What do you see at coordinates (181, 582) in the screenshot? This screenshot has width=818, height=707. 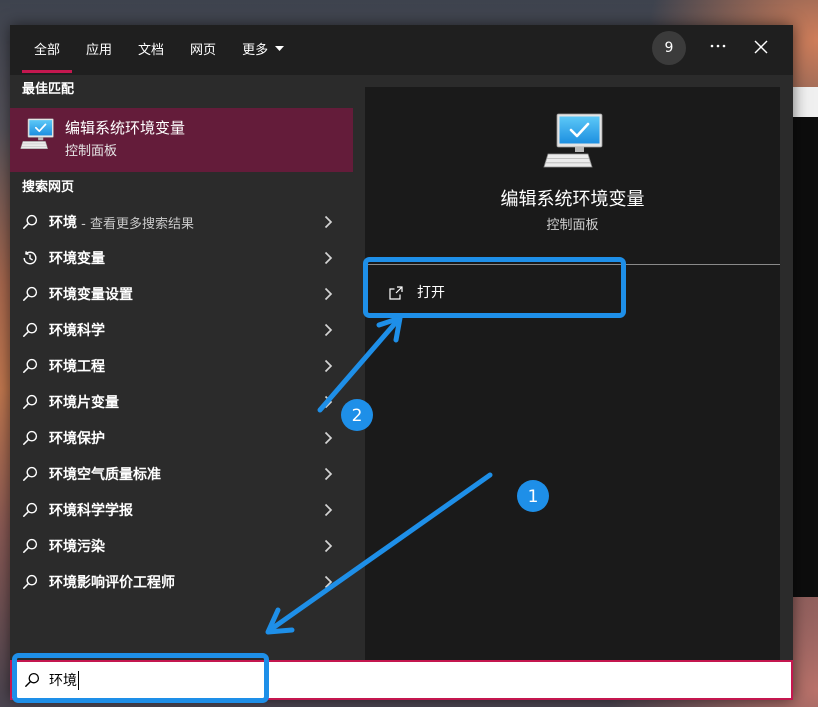 I see `web-suggestion-item: 环境影响评价工程师` at bounding box center [181, 582].